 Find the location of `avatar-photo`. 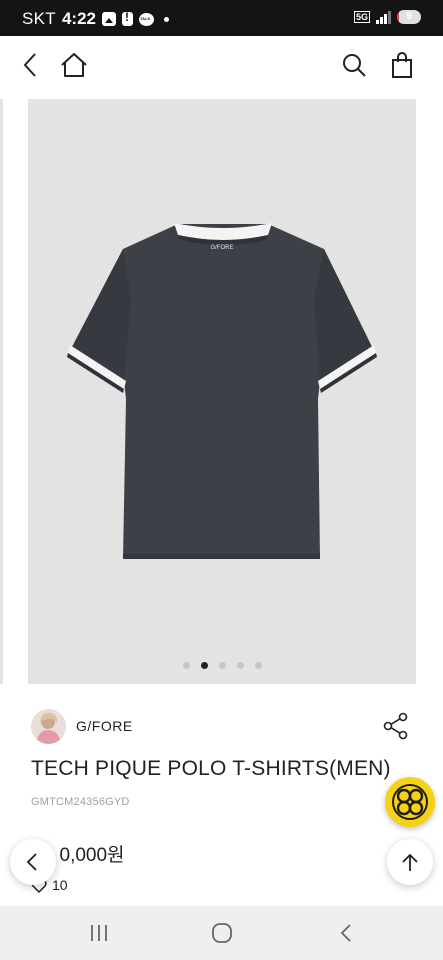

avatar-photo is located at coordinates (48, 726).